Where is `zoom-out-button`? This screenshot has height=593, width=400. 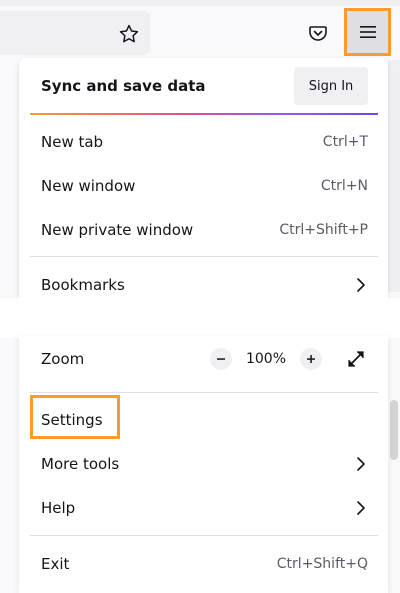
zoom-out-button is located at coordinates (220, 359).